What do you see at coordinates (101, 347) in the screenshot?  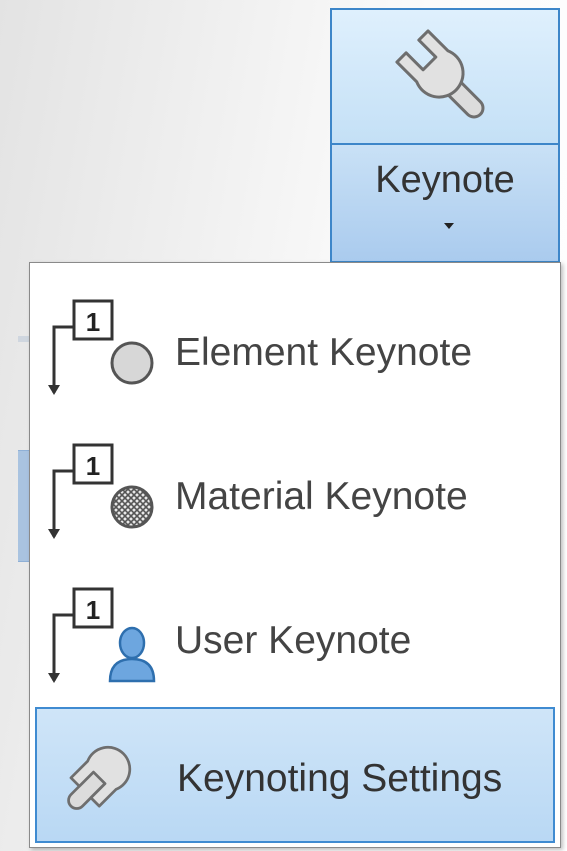 I see `element-keynote-icon: 1` at bounding box center [101, 347].